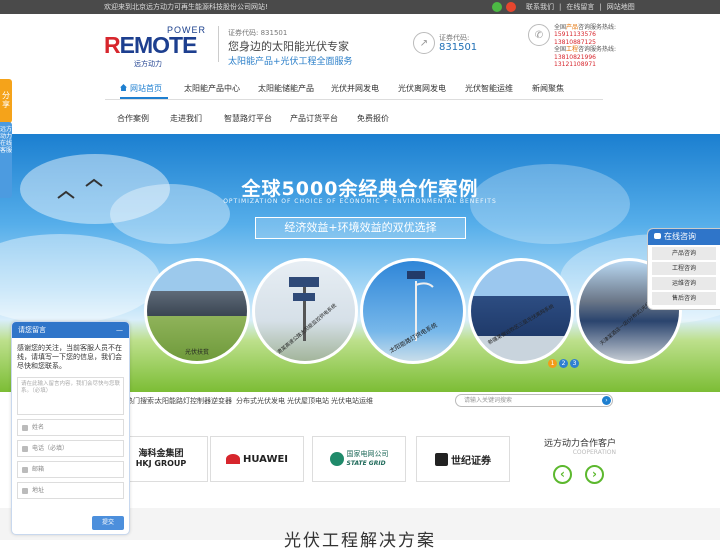 The image size is (720, 551). What do you see at coordinates (80, 279) in the screenshot?
I see `cloud` at bounding box center [80, 279].